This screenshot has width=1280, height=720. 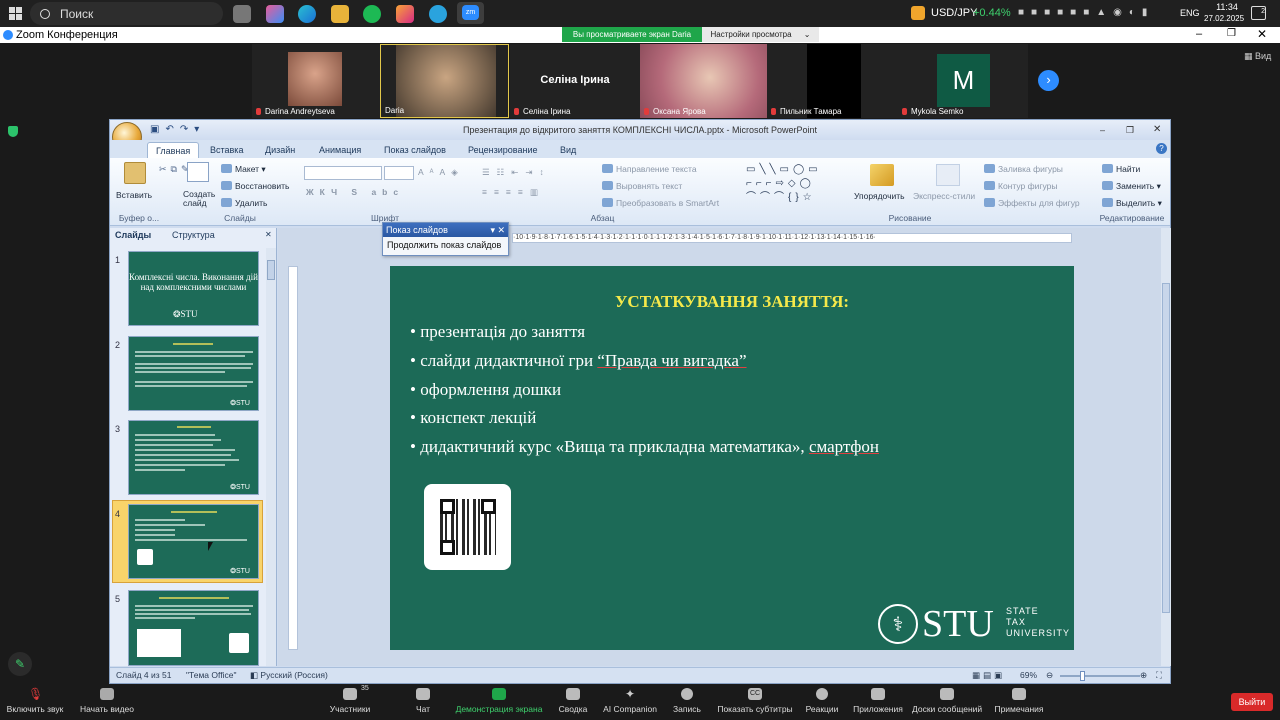 I want to click on new-slide-icon, so click(x=198, y=172).